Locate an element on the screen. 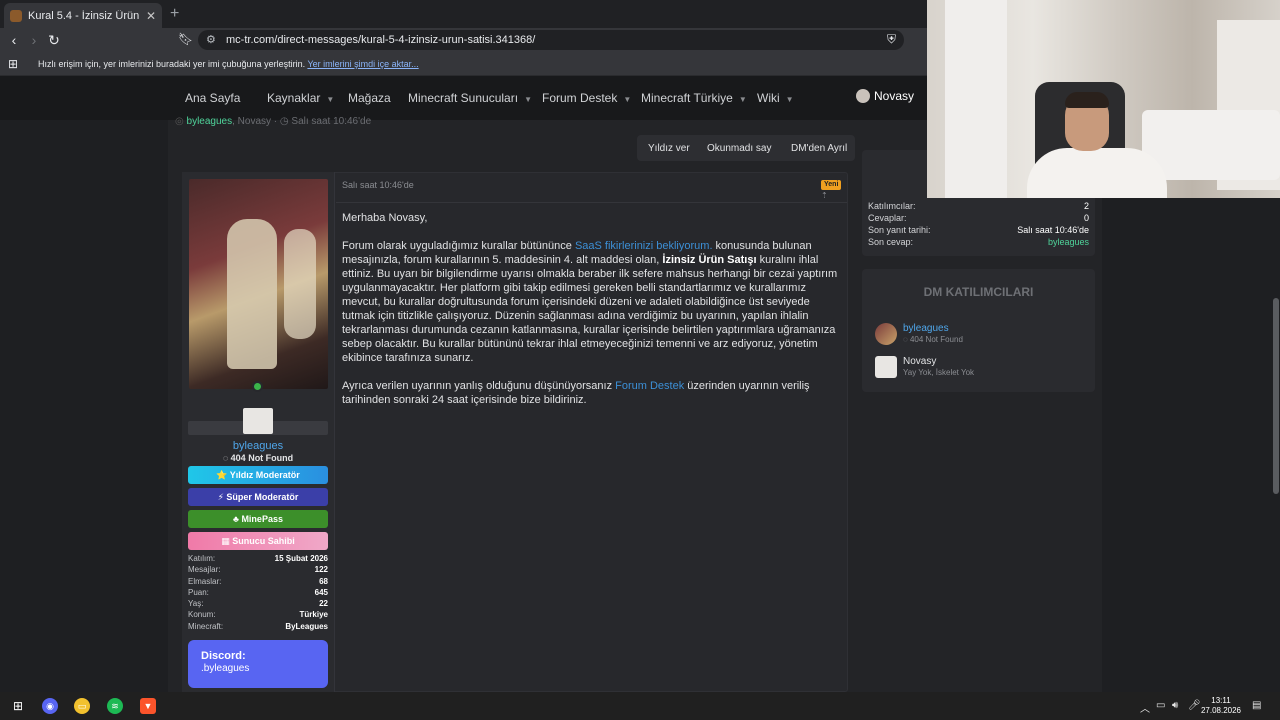 Image resolution: width=1280 pixels, height=720 pixels. badge-minepass: ♣ MinePass is located at coordinates (258, 519).